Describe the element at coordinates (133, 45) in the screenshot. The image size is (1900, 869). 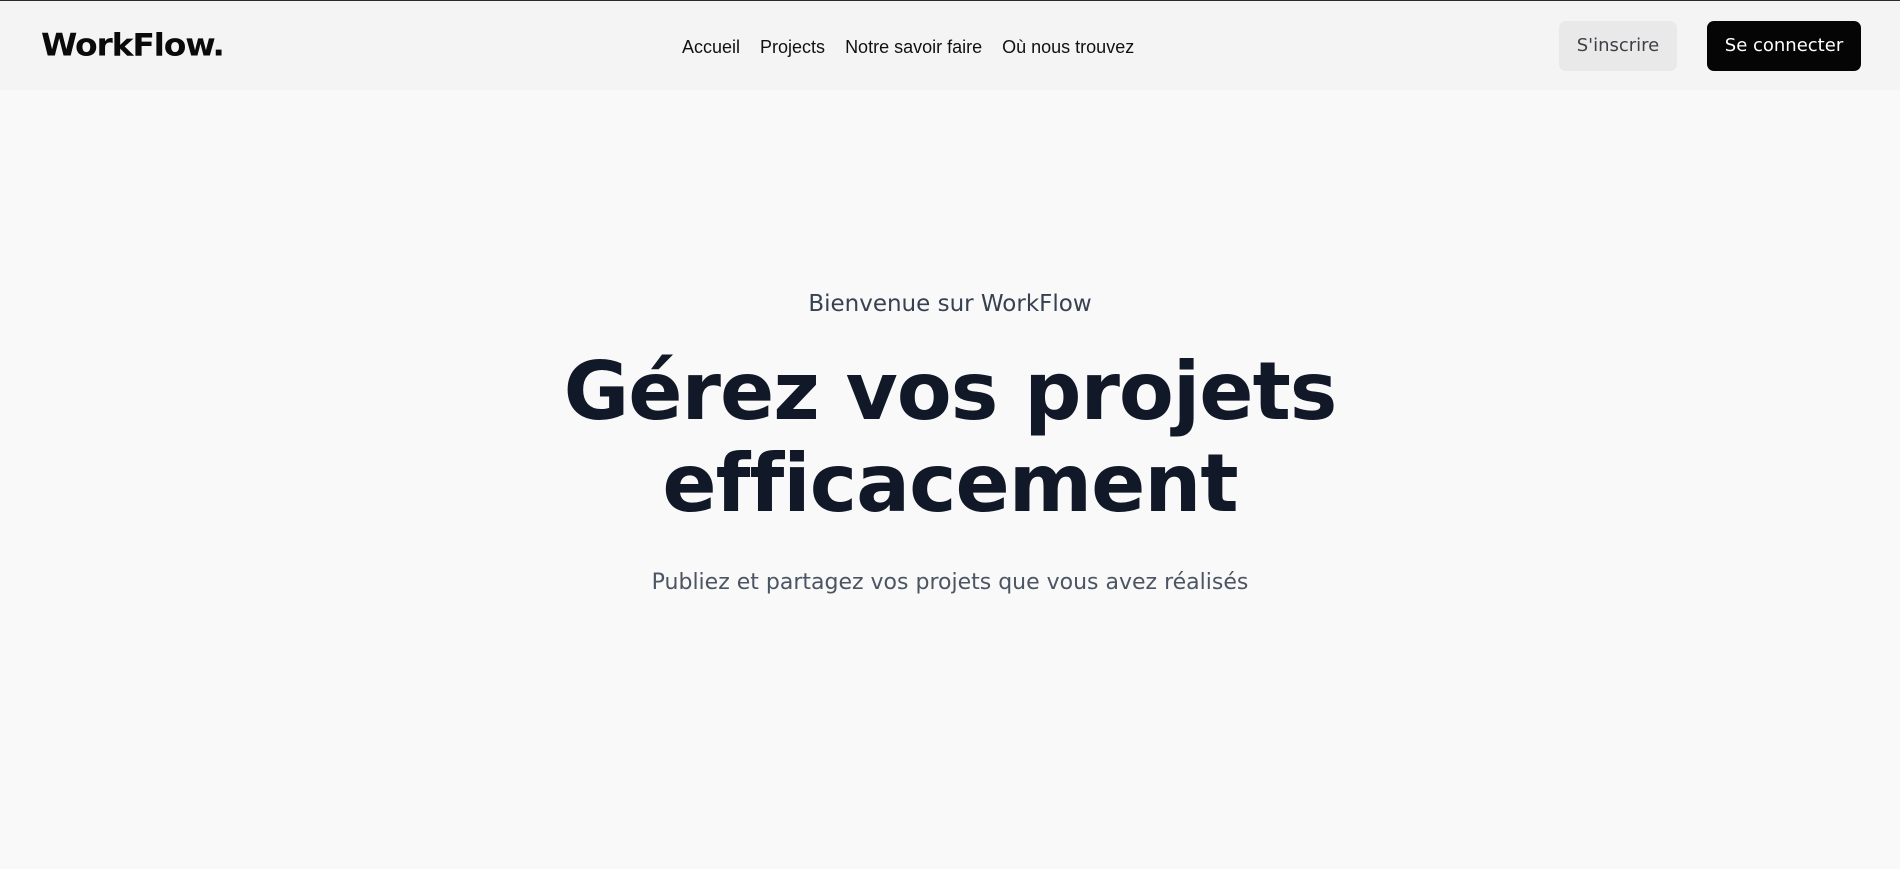
I see `logo: WorkFlow.` at that location.